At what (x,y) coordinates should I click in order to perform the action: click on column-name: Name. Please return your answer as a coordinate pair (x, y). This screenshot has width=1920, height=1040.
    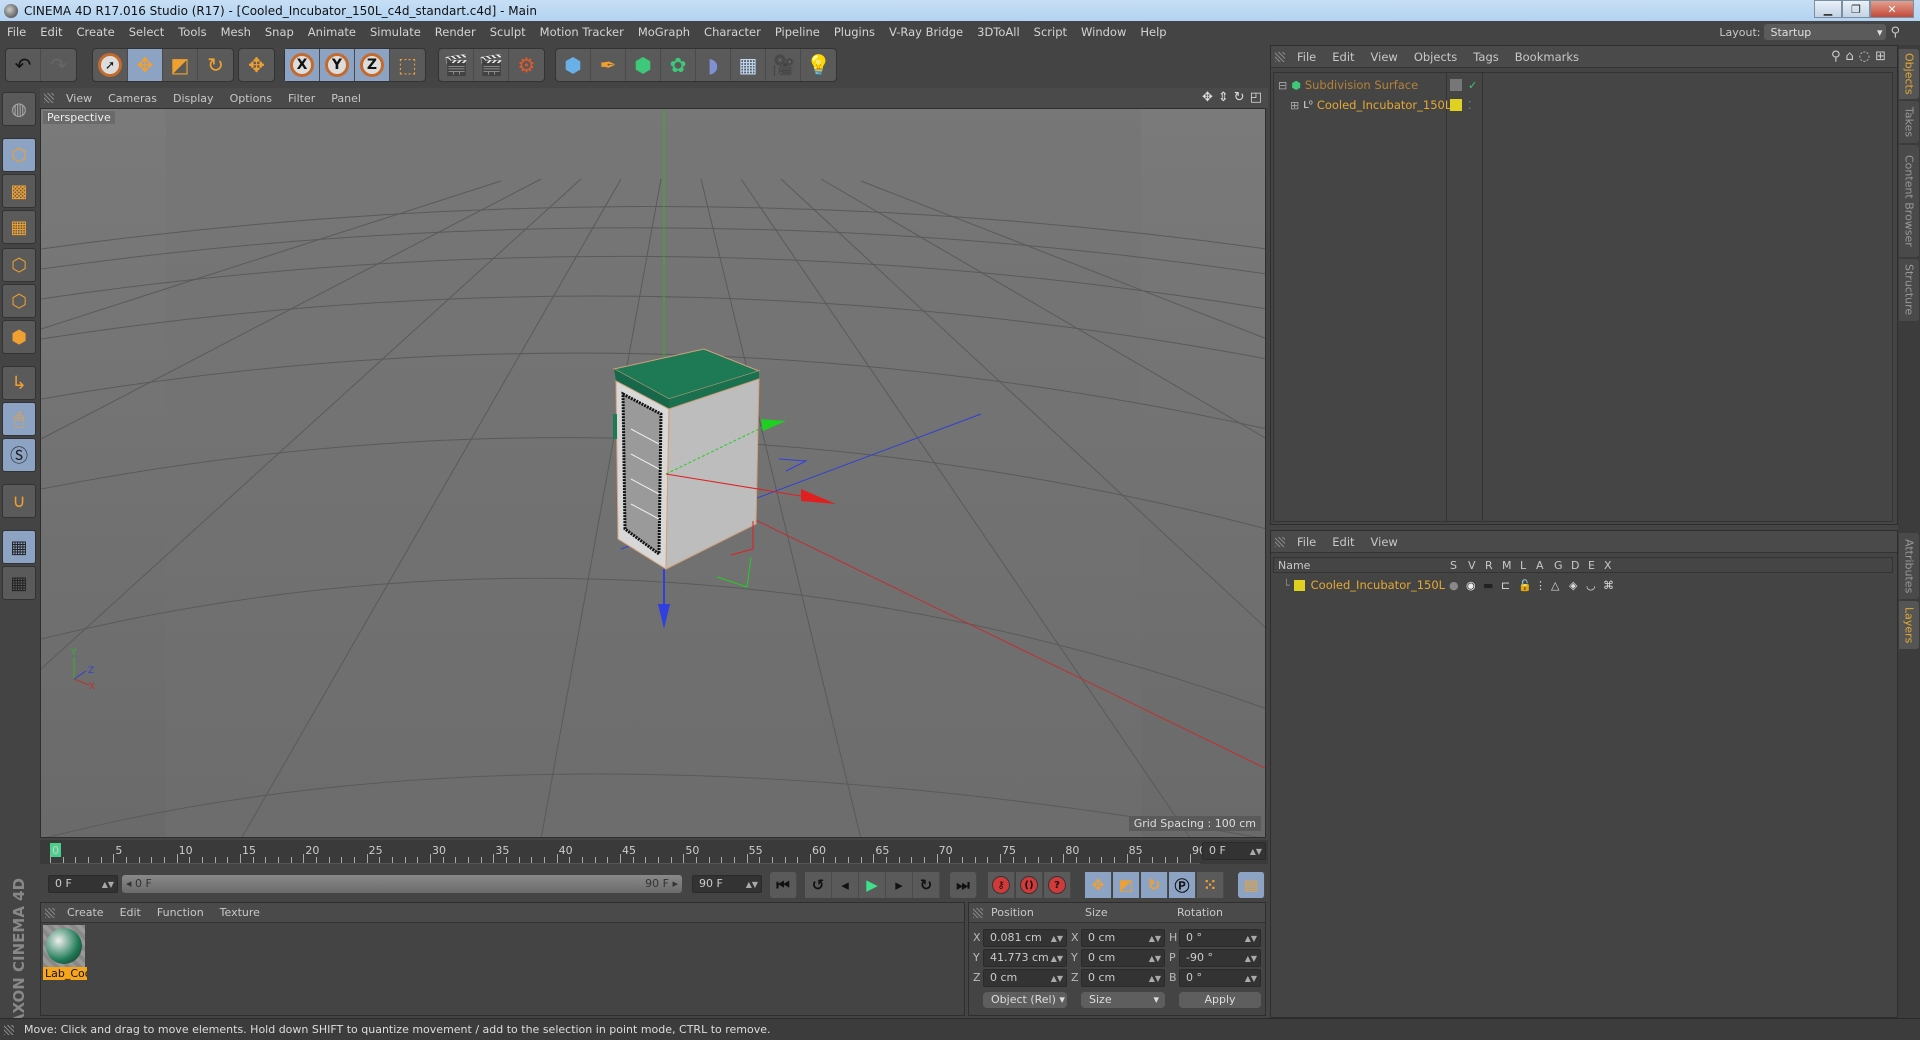
    Looking at the image, I should click on (1294, 565).